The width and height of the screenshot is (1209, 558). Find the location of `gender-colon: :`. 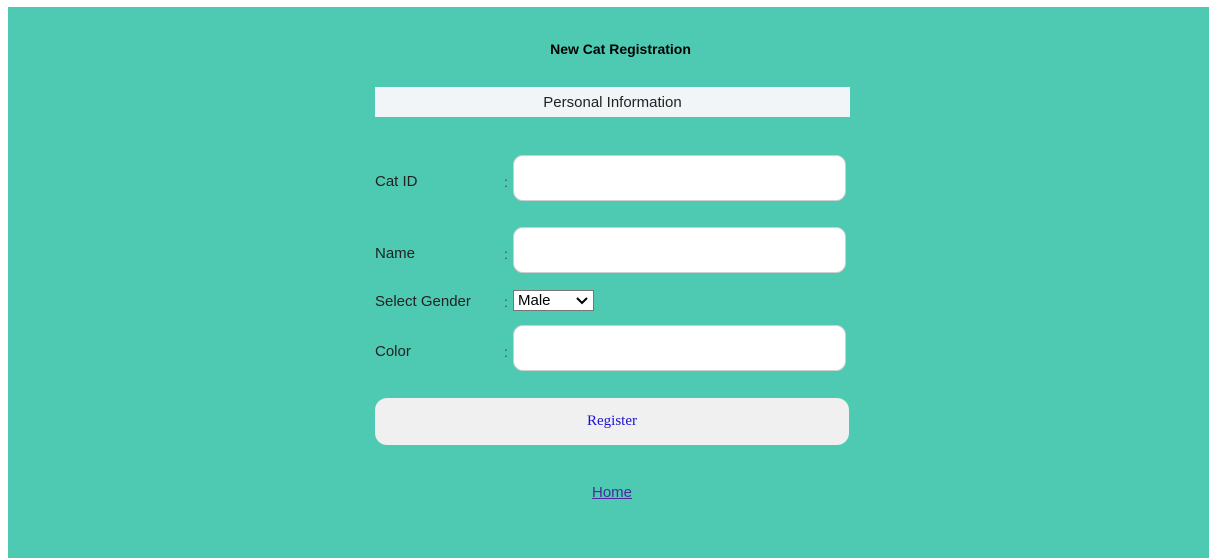

gender-colon: : is located at coordinates (506, 302).